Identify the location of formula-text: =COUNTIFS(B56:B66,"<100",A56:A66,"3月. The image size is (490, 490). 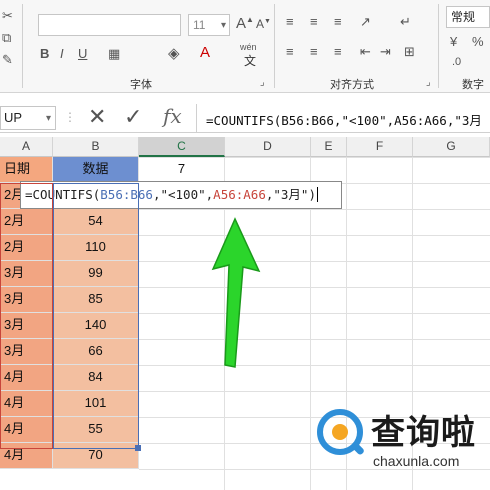
(344, 120).